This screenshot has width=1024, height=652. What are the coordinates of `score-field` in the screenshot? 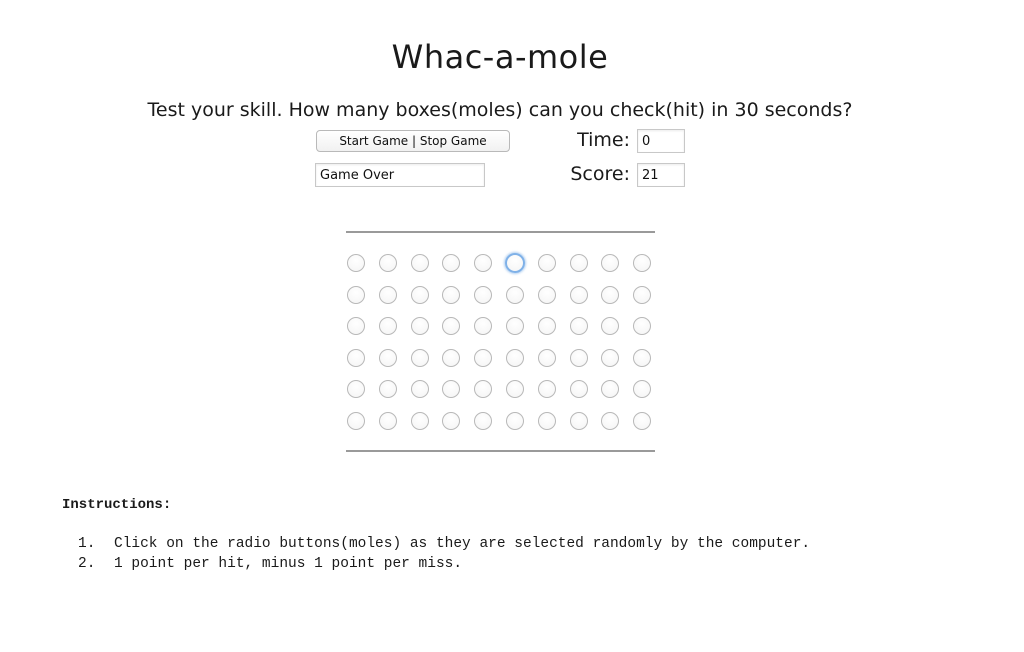 It's located at (661, 175).